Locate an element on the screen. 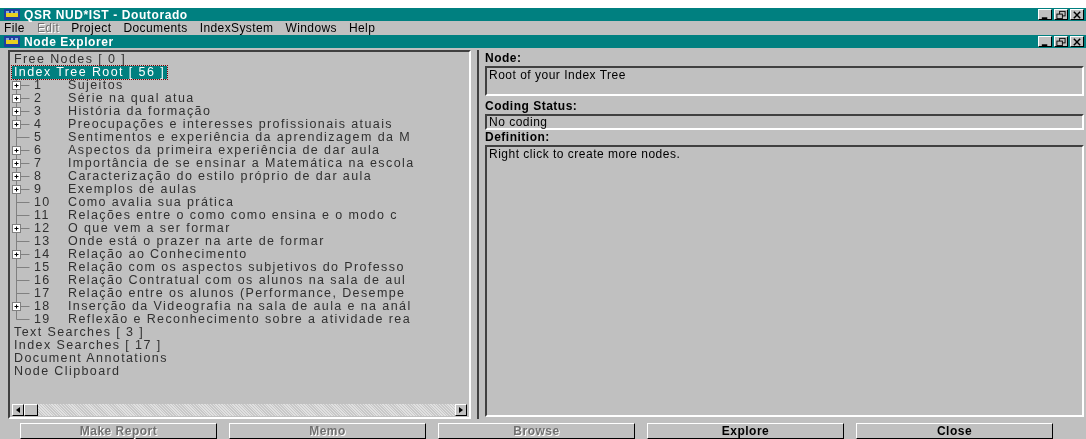 Image resolution: width=1086 pixels, height=439 pixels. tree-item: História da formação is located at coordinates (140, 111).